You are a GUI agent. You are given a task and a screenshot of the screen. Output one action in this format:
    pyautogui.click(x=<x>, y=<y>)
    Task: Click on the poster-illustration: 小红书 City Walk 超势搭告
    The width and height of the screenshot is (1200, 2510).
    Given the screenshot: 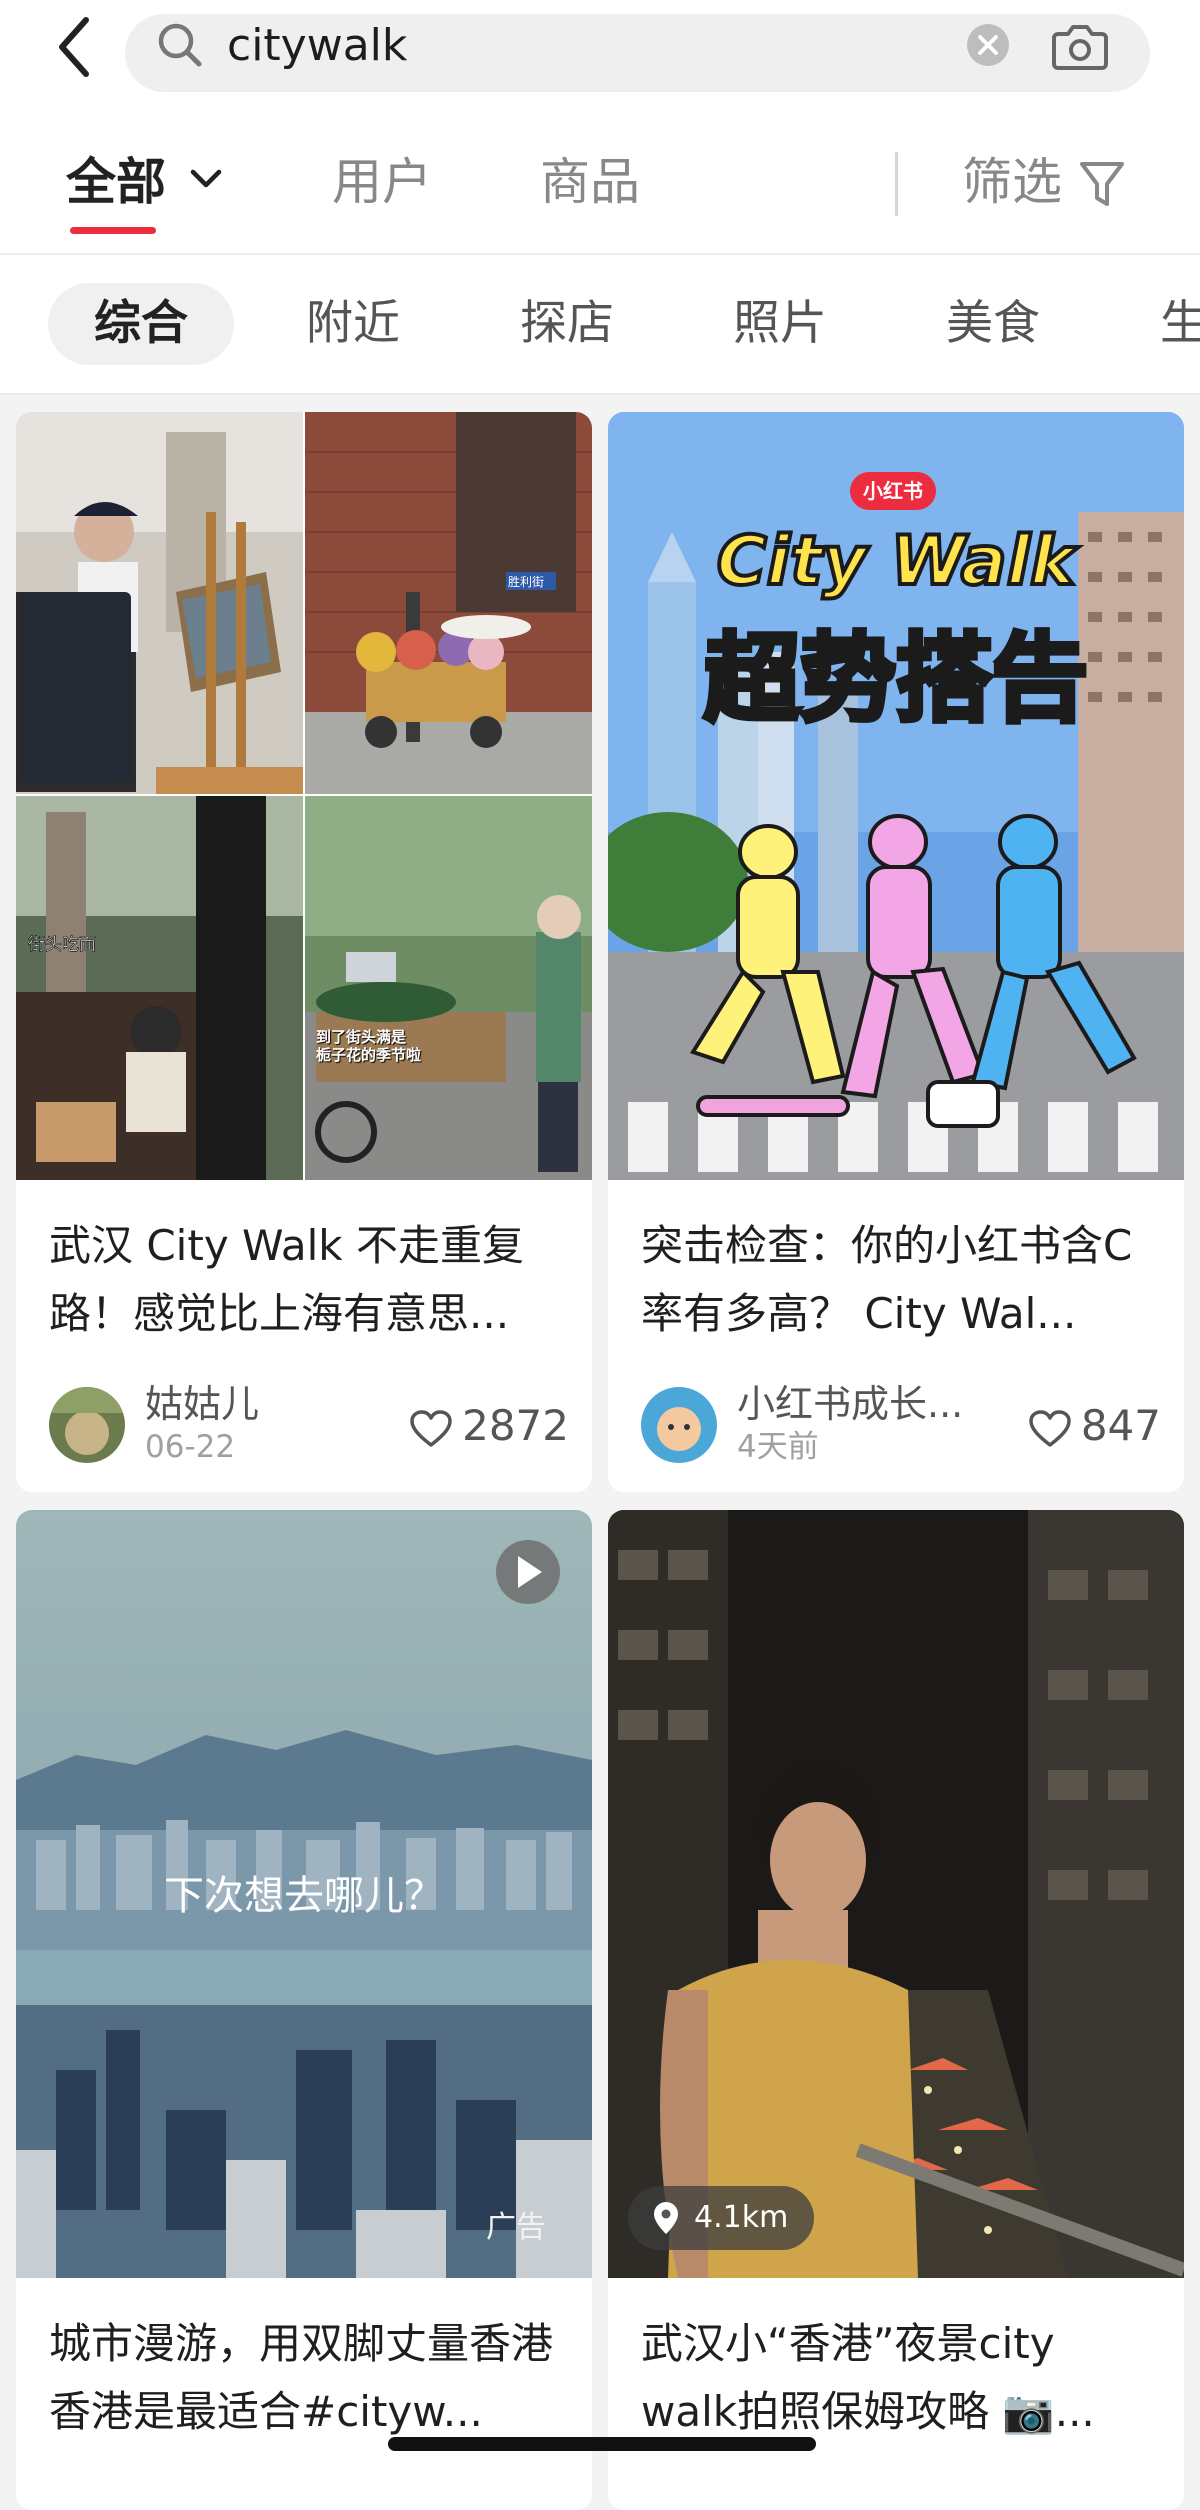 What is the action you would take?
    pyautogui.click(x=896, y=796)
    